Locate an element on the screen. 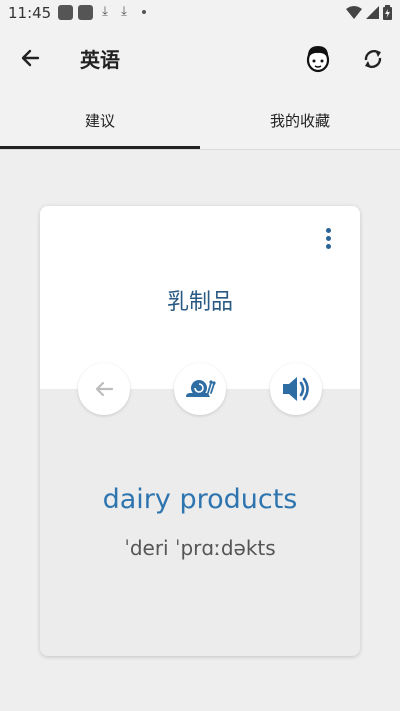  tab-bar: 建议 我的收藏 is located at coordinates (200, 120).